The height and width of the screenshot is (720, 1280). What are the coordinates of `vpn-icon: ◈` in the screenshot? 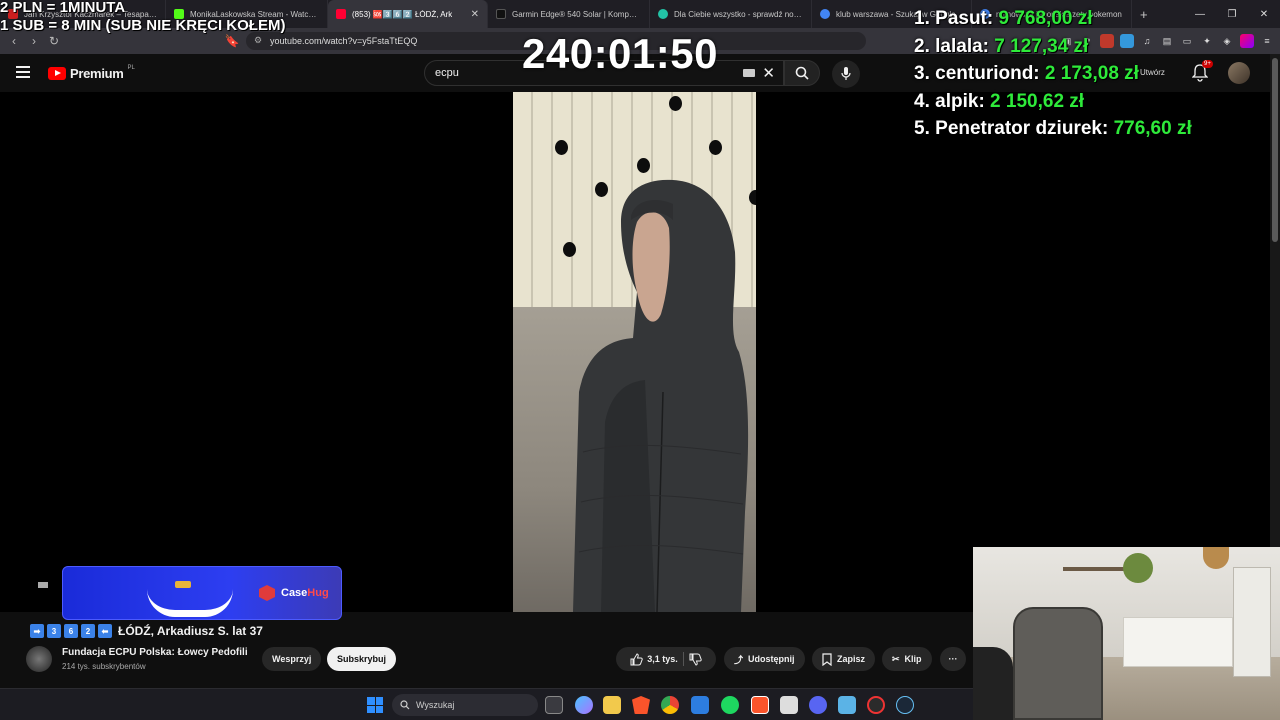 It's located at (1227, 41).